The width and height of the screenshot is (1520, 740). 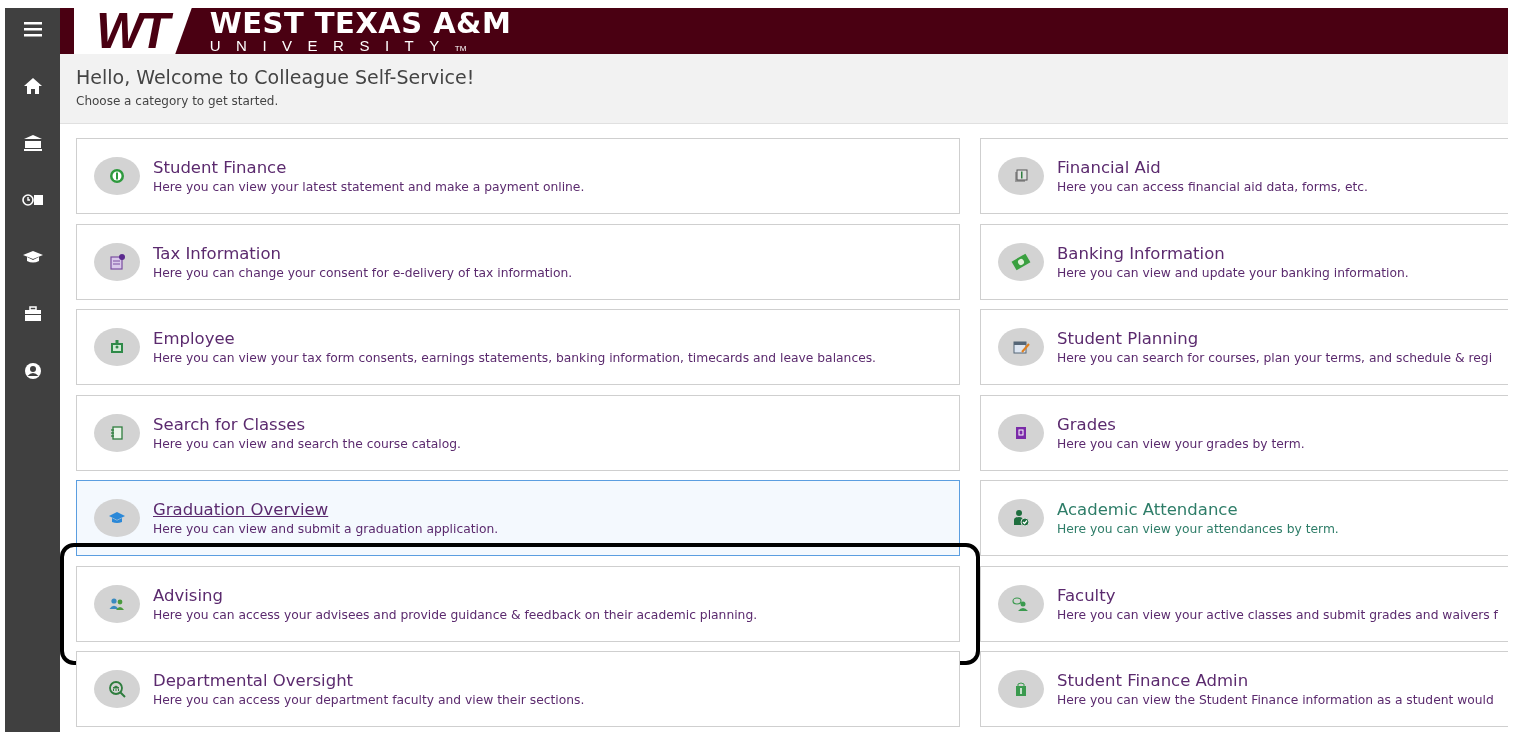 What do you see at coordinates (1212, 187) in the screenshot?
I see `card-description: Here you can access financial aid data, forms, etc.` at bounding box center [1212, 187].